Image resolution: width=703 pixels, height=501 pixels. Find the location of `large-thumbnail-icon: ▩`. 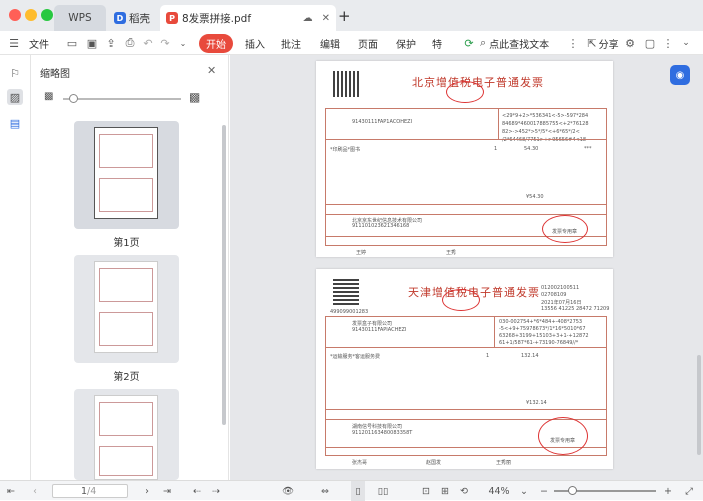

large-thumbnail-icon: ▩ is located at coordinates (194, 97).